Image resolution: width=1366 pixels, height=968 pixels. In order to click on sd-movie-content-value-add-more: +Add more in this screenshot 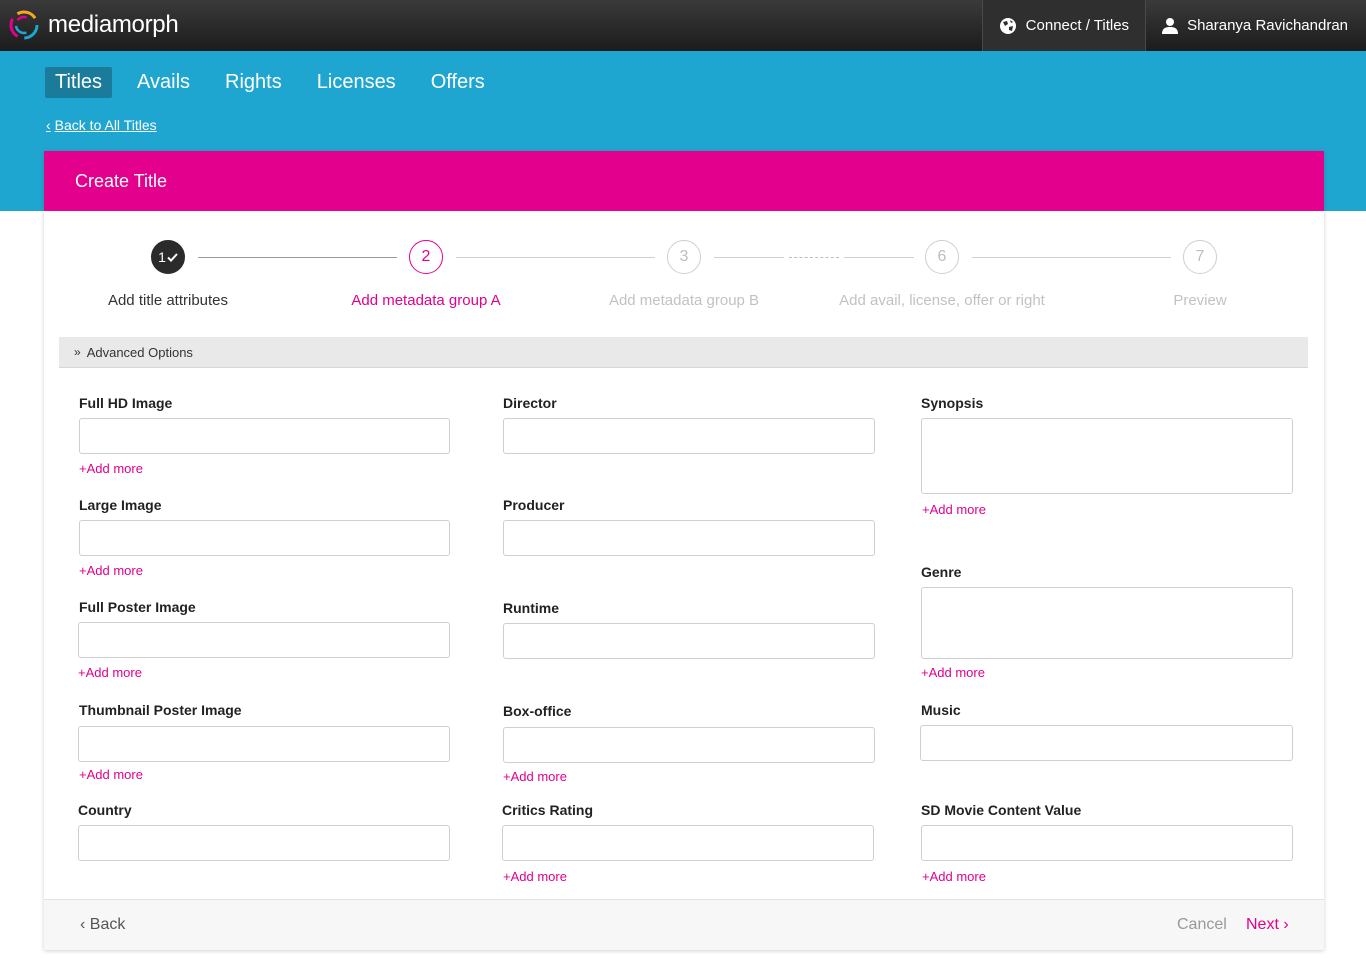, I will do `click(954, 876)`.